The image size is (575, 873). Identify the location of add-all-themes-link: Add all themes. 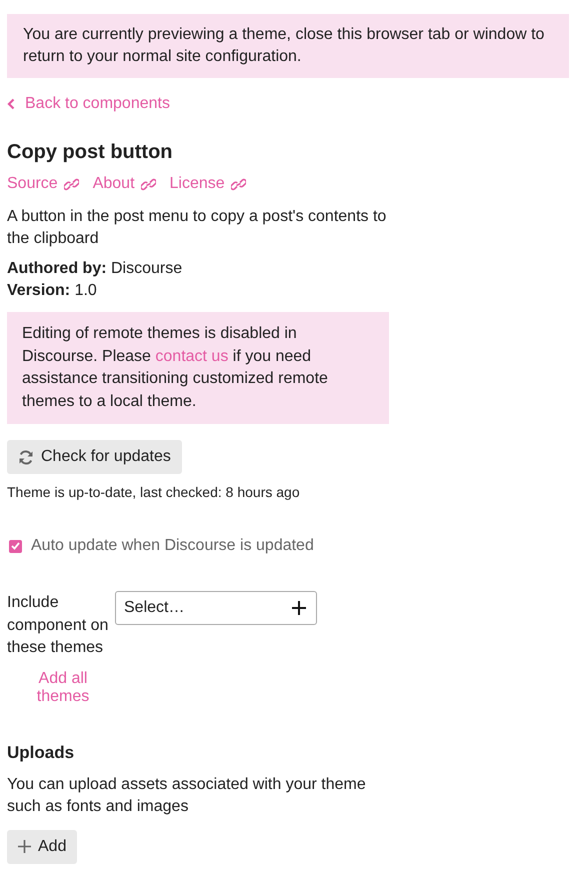
(61, 688).